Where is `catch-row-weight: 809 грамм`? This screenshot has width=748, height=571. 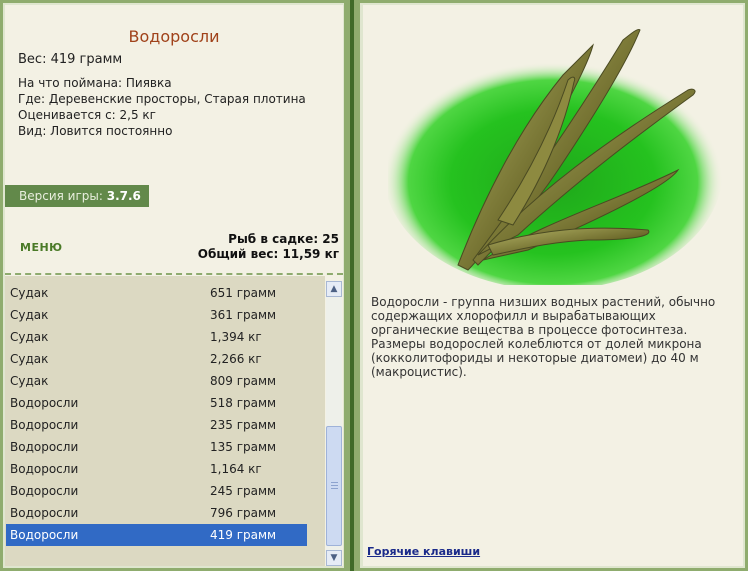 catch-row-weight: 809 грамм is located at coordinates (243, 381).